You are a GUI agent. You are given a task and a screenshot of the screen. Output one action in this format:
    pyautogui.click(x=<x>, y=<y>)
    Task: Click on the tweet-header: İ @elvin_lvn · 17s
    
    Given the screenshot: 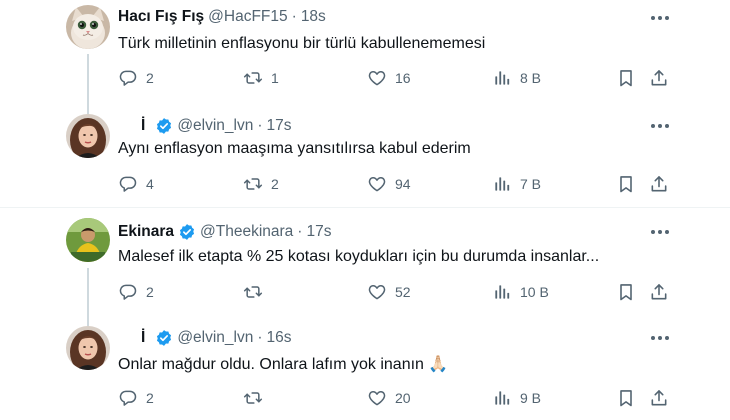 What is the action you would take?
    pyautogui.click(x=205, y=126)
    